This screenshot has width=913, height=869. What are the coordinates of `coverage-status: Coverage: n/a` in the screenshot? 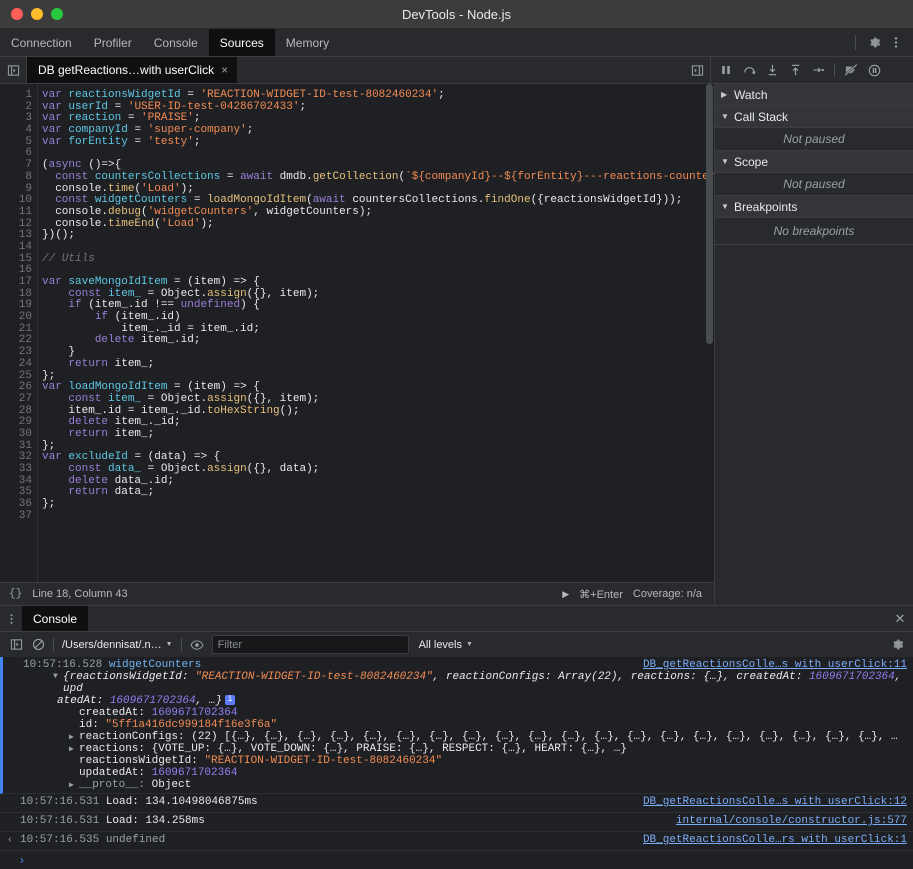 It's located at (667, 594).